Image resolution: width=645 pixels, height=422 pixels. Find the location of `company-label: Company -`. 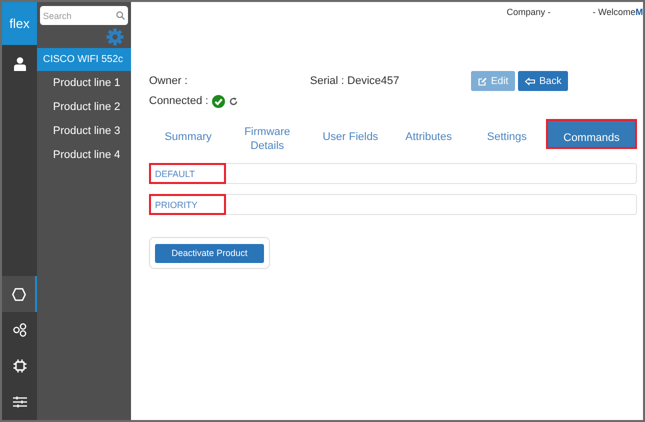

company-label: Company - is located at coordinates (528, 12).